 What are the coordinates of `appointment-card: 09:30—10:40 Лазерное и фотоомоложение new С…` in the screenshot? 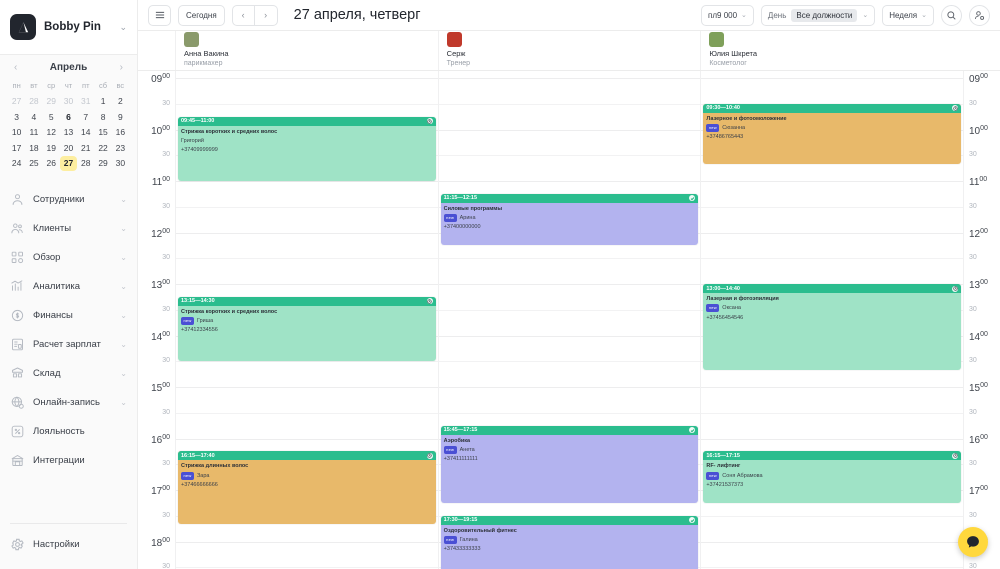 It's located at (832, 133).